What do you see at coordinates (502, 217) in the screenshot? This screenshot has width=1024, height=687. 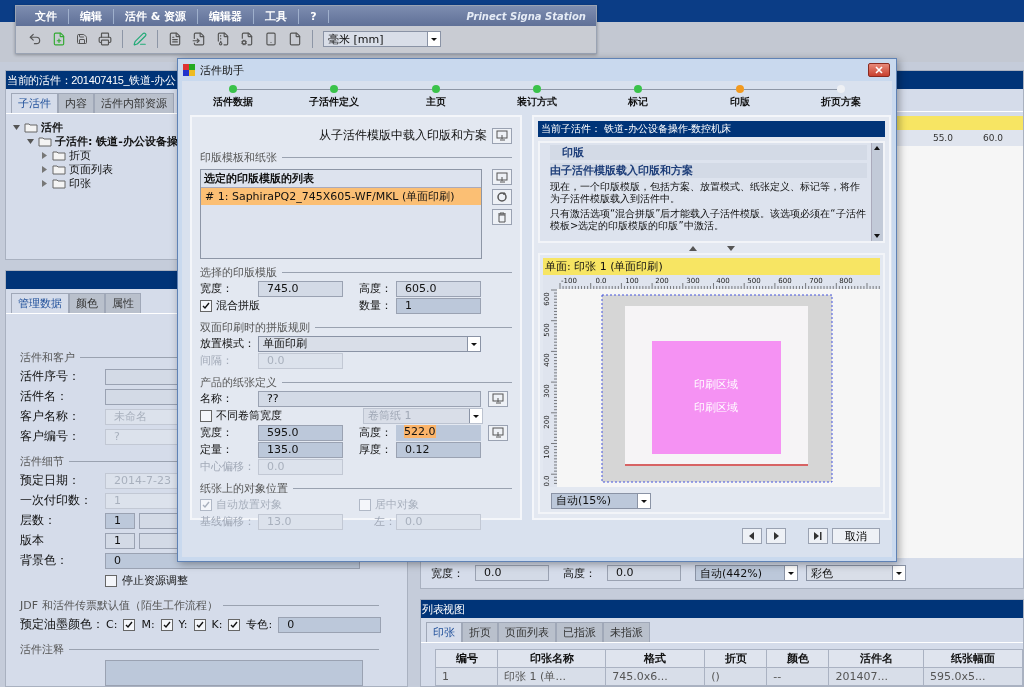 I see `delete-button` at bounding box center [502, 217].